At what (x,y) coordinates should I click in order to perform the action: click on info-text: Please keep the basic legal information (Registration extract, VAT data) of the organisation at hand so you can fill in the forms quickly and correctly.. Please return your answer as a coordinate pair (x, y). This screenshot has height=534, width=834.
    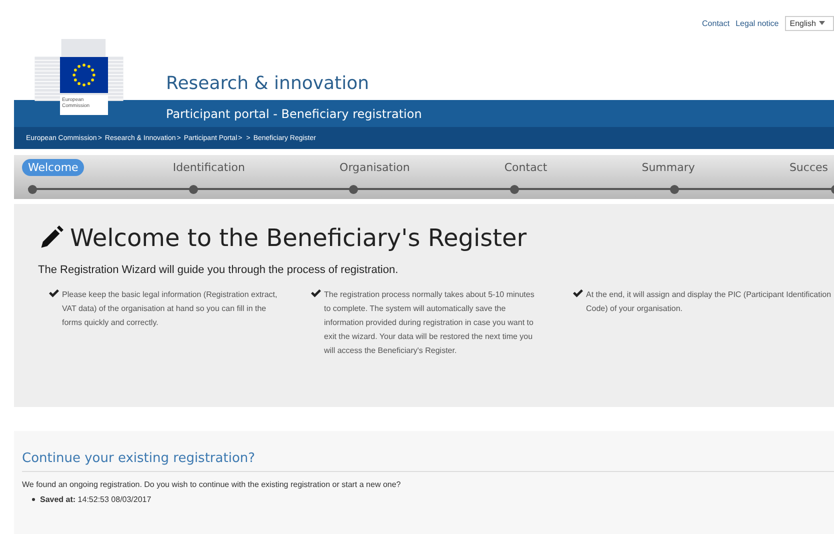
    Looking at the image, I should click on (170, 309).